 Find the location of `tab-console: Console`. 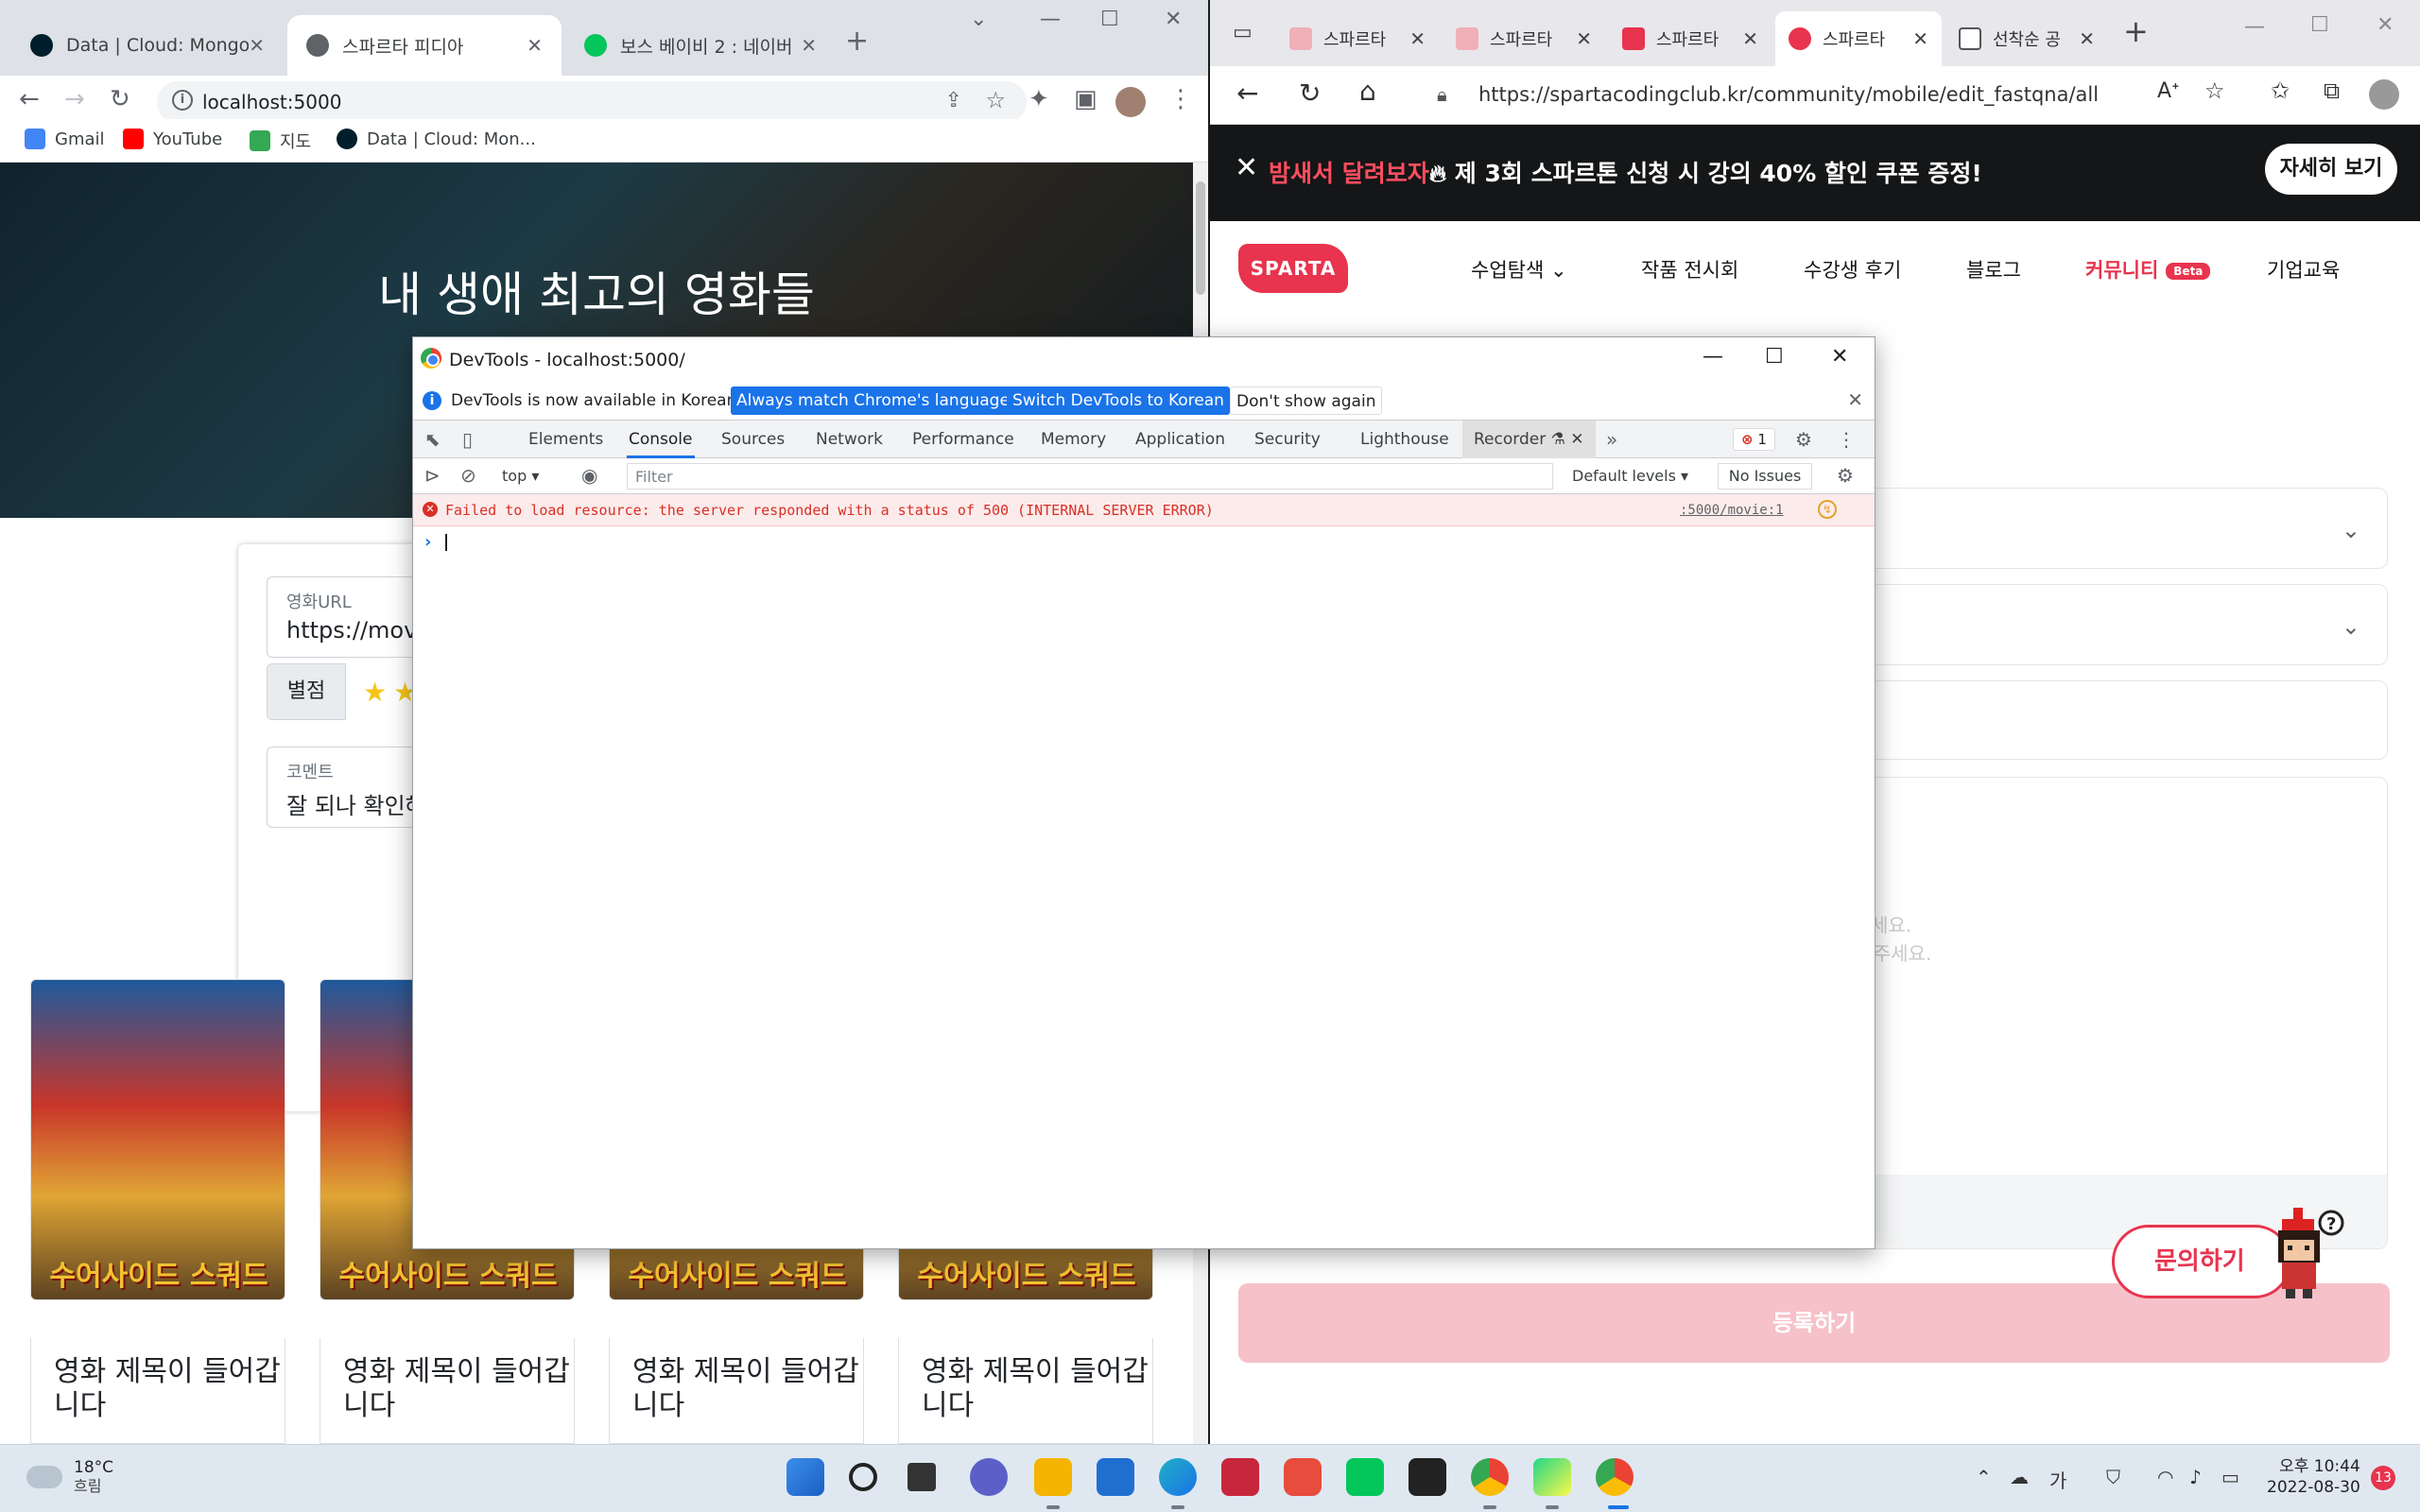

tab-console: Console is located at coordinates (661, 439).